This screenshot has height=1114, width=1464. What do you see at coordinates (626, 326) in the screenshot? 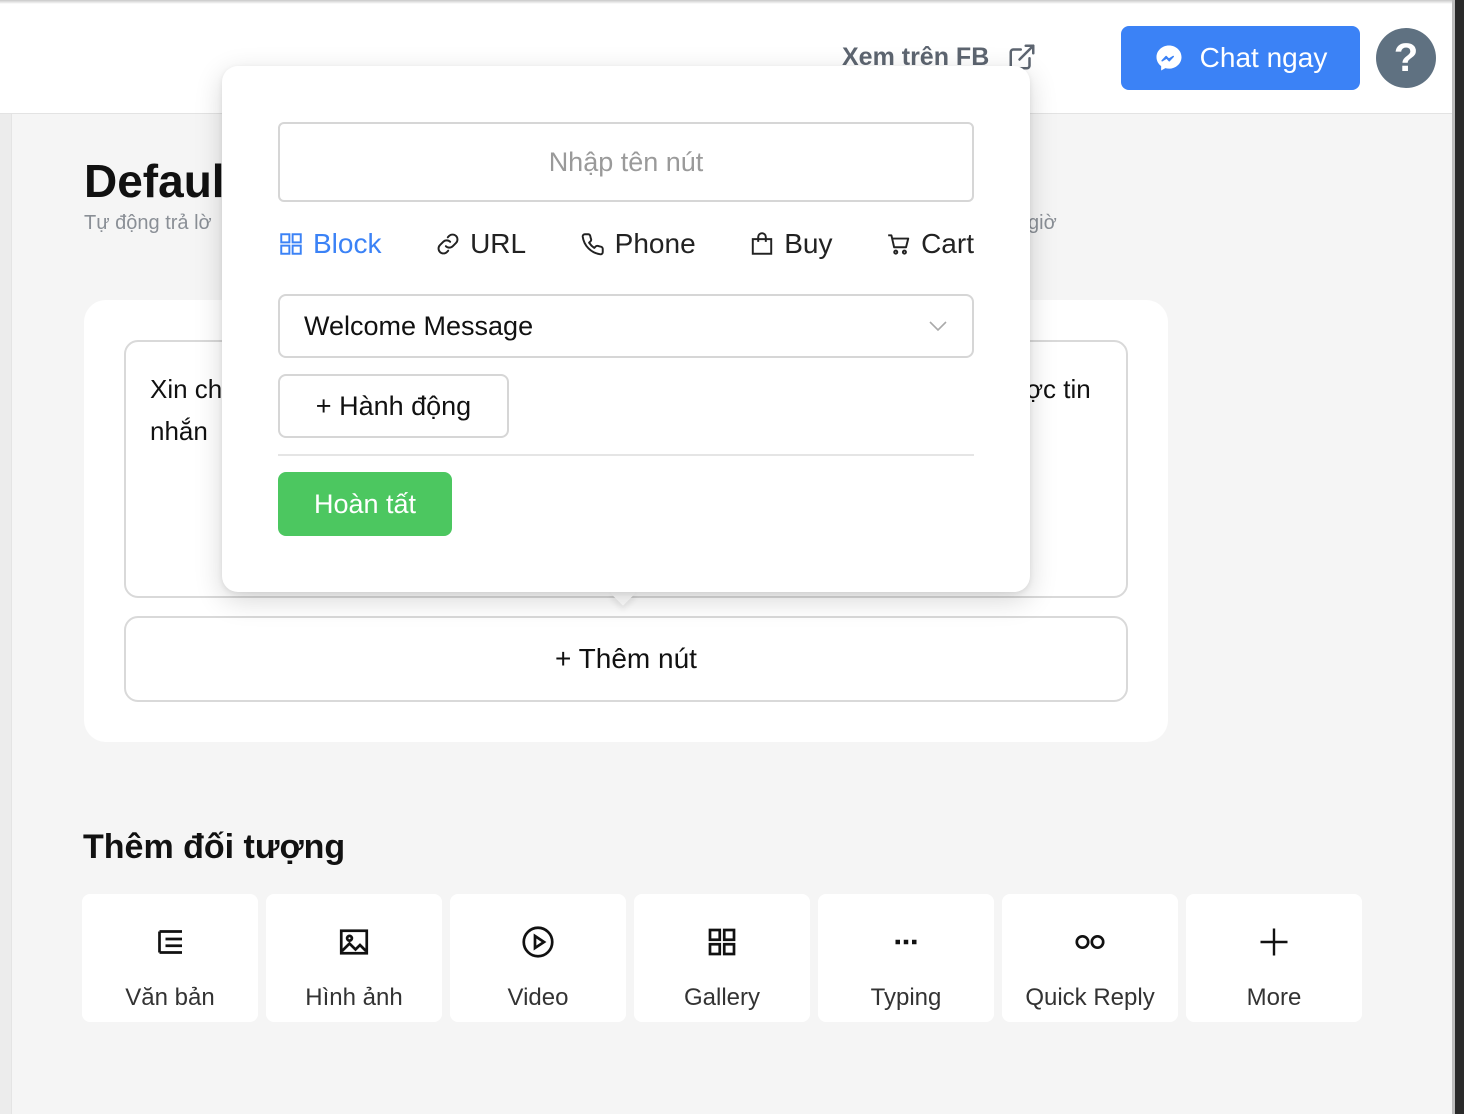
I see `block-select: Welcome Message` at bounding box center [626, 326].